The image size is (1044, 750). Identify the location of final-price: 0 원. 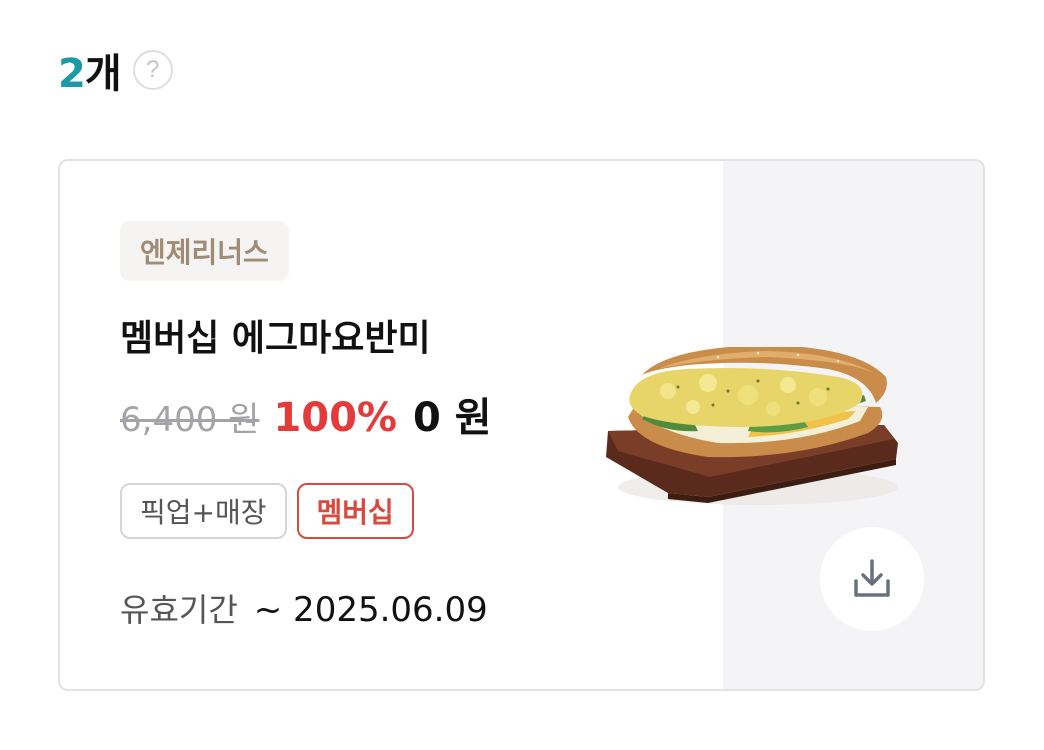
(452, 418).